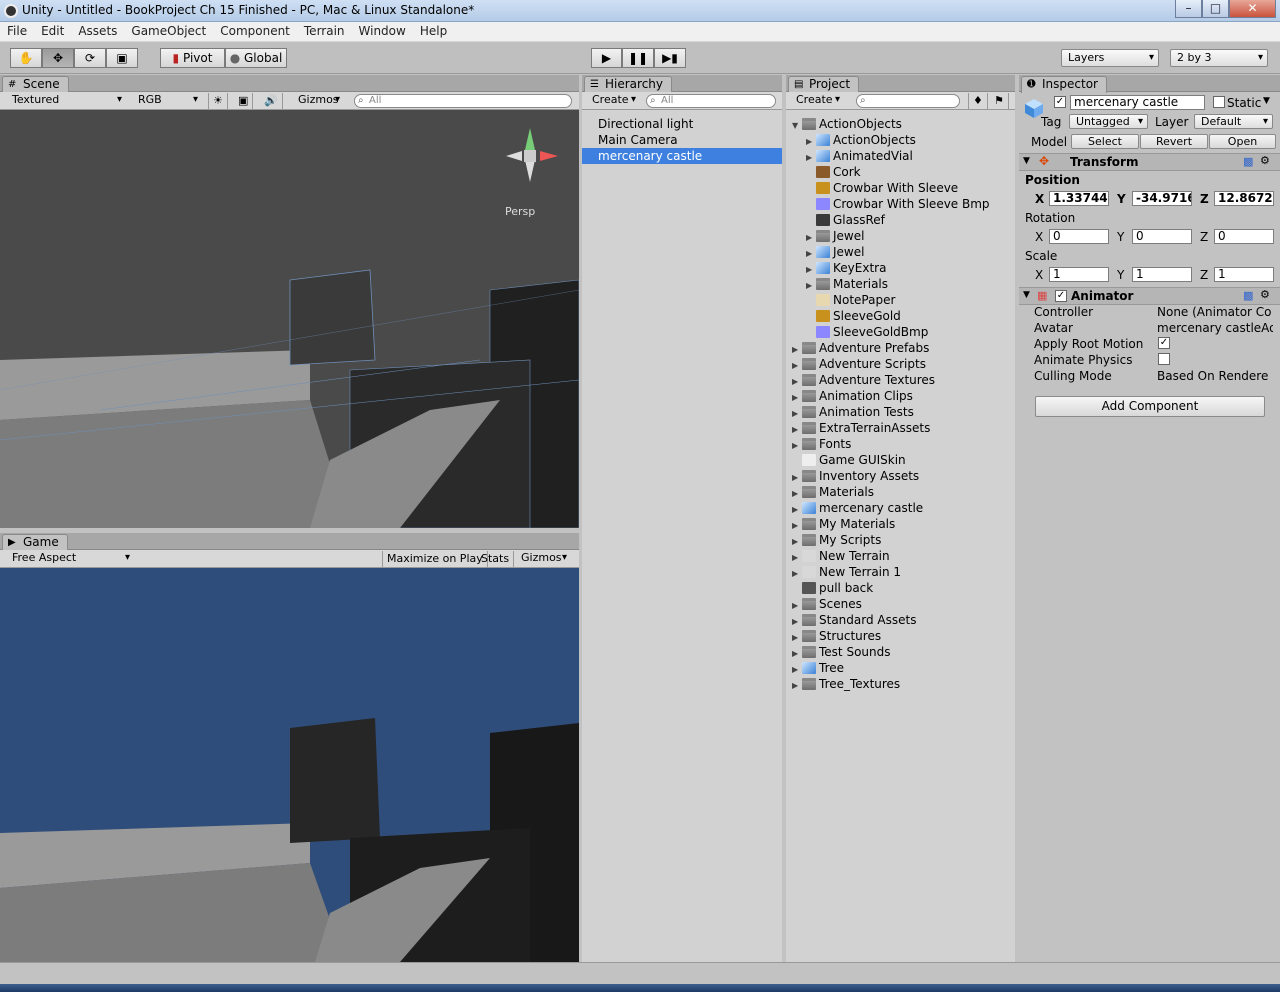  What do you see at coordinates (852, 396) in the screenshot?
I see `project-item: ▶ Animation Clips` at bounding box center [852, 396].